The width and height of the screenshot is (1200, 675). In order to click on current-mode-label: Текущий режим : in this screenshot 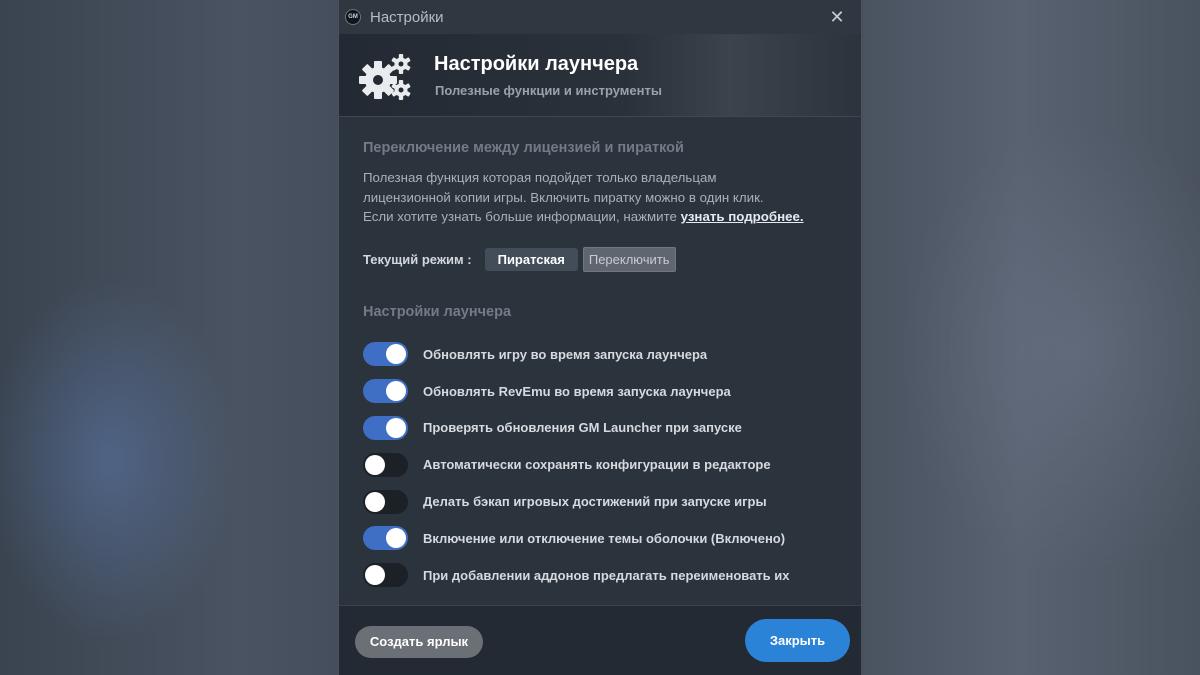, I will do `click(417, 259)`.